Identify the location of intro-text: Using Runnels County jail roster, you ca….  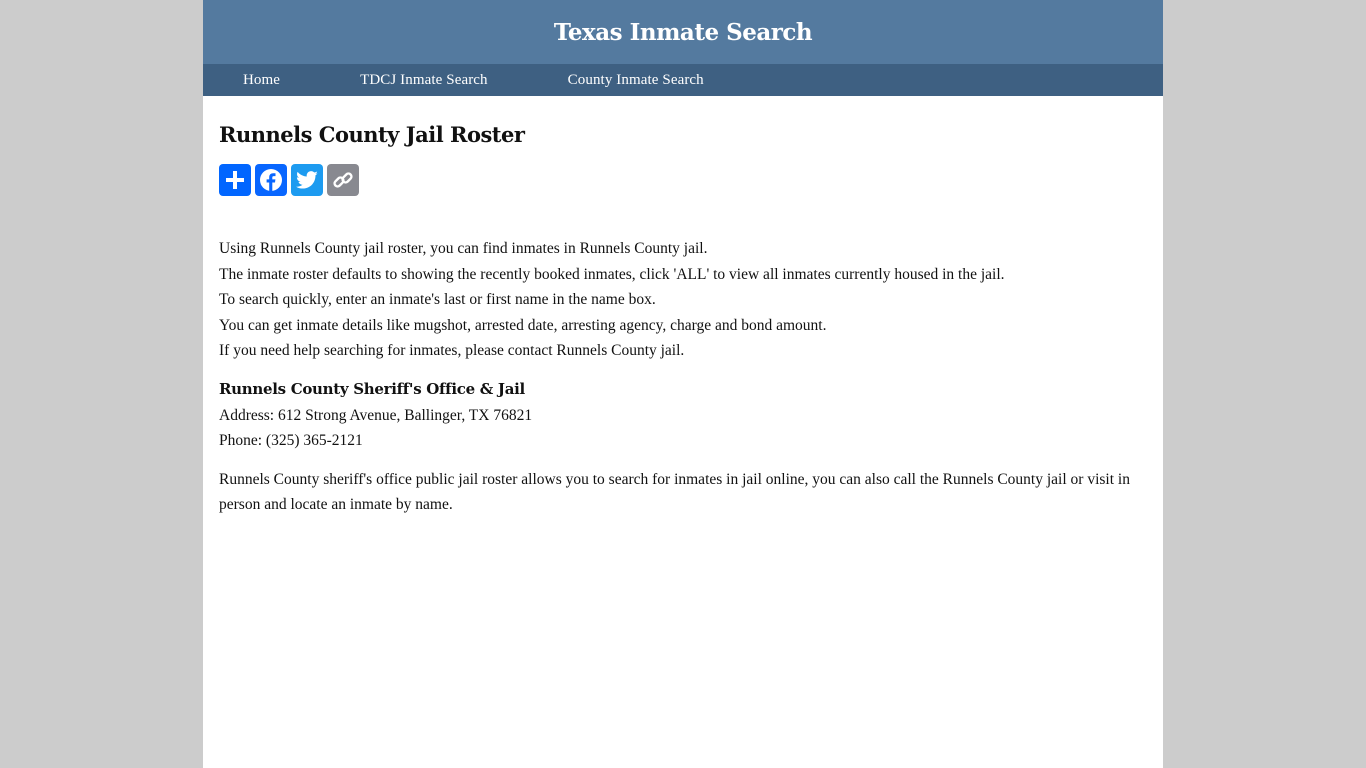
(683, 300).